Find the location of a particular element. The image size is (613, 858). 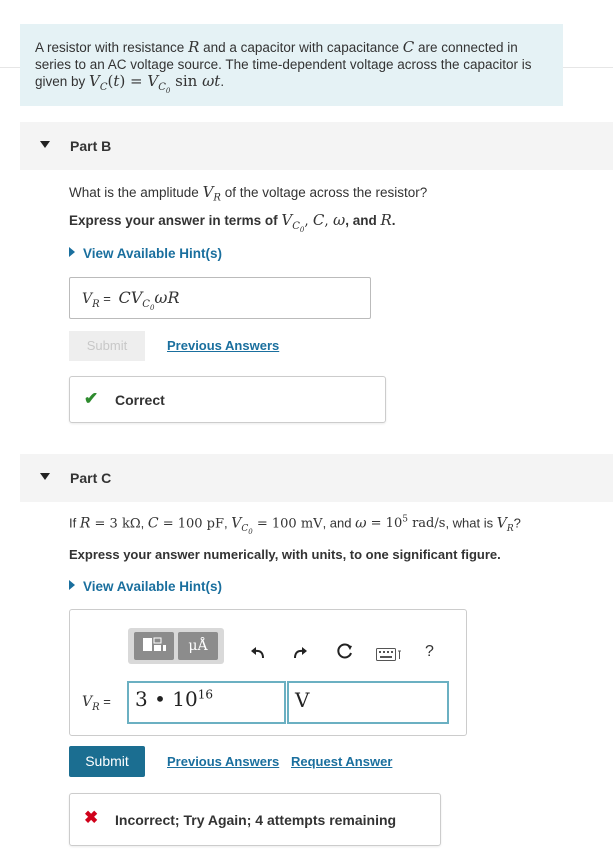

reset-icon is located at coordinates (345, 654).